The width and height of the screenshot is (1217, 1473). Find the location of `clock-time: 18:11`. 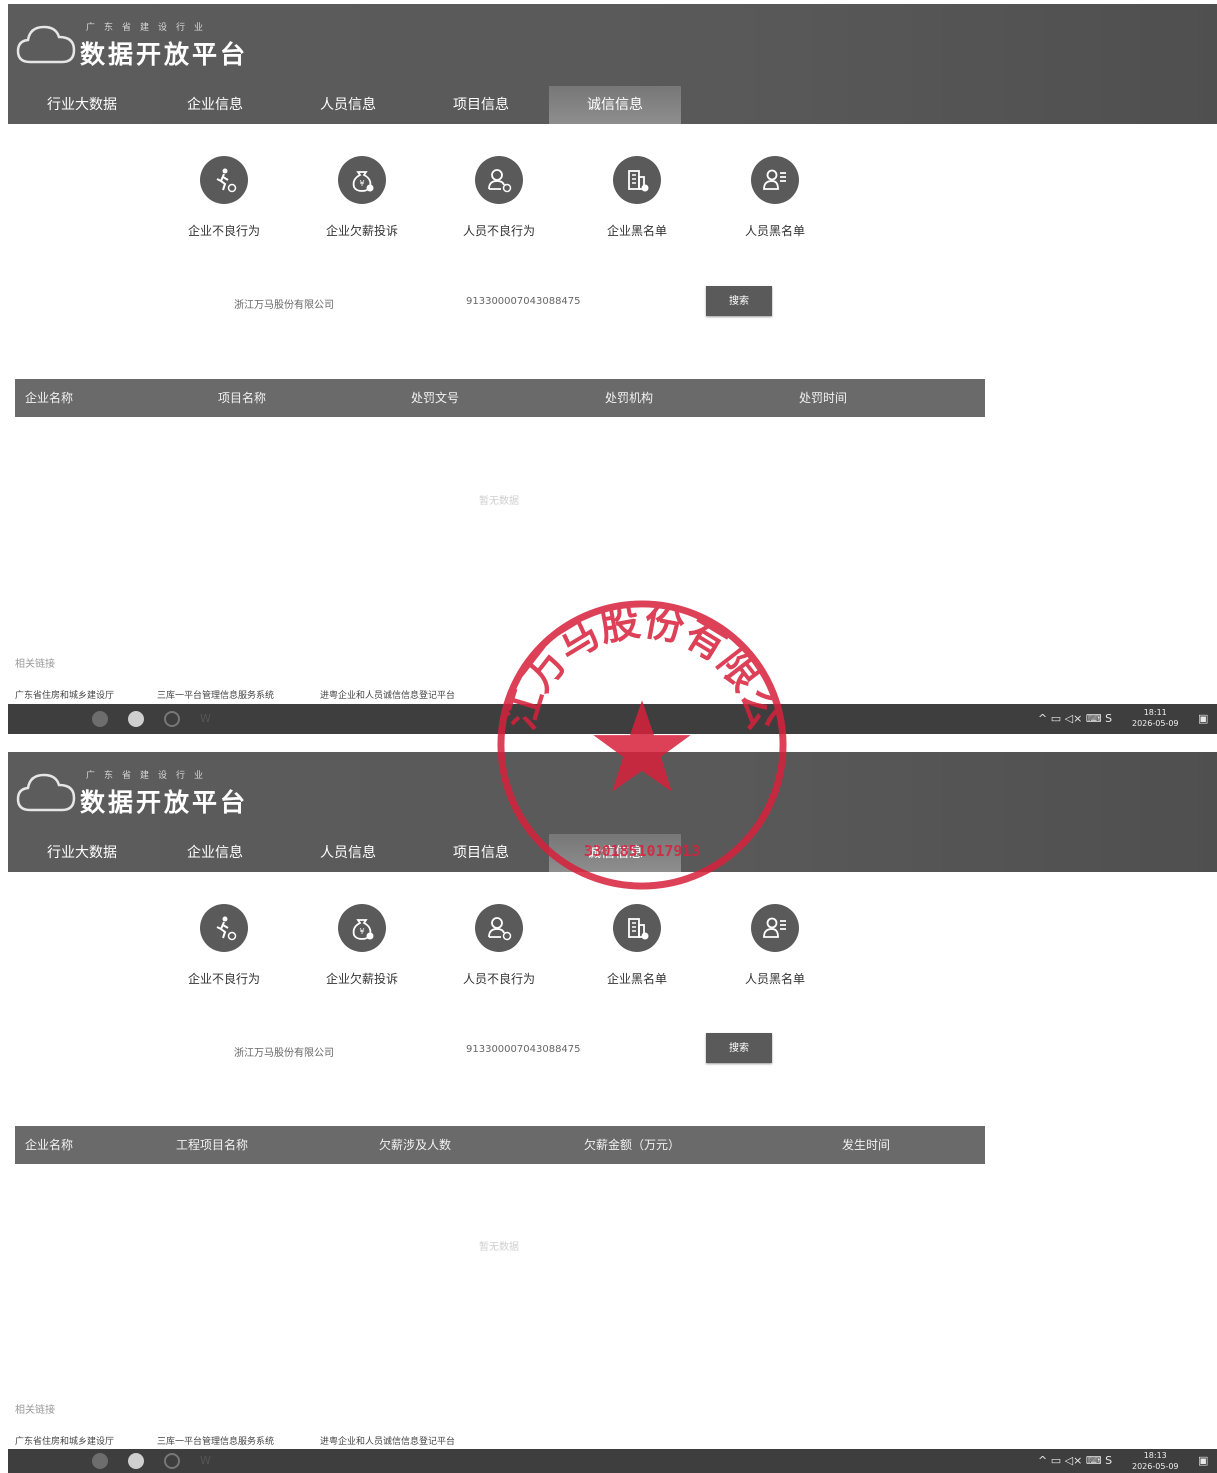

clock-time: 18:11 is located at coordinates (1155, 712).